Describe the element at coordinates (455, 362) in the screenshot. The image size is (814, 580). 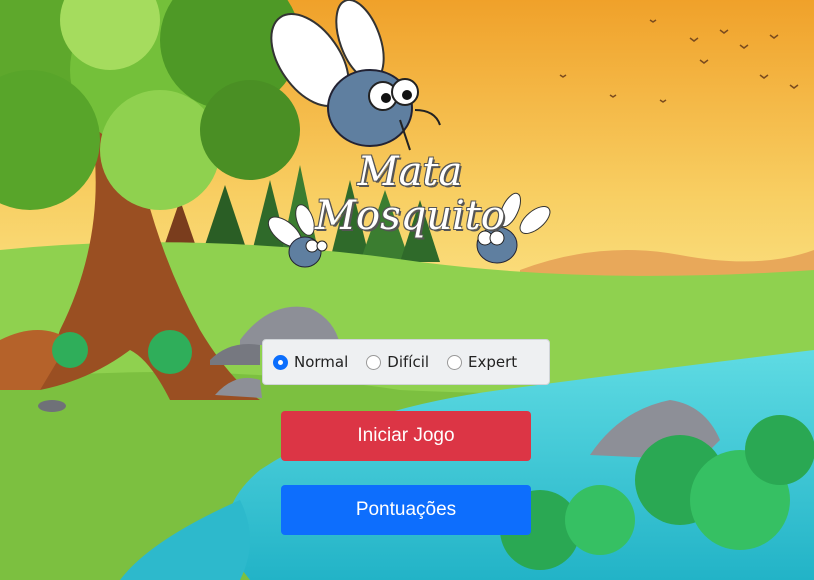
I see `radio-expert` at that location.